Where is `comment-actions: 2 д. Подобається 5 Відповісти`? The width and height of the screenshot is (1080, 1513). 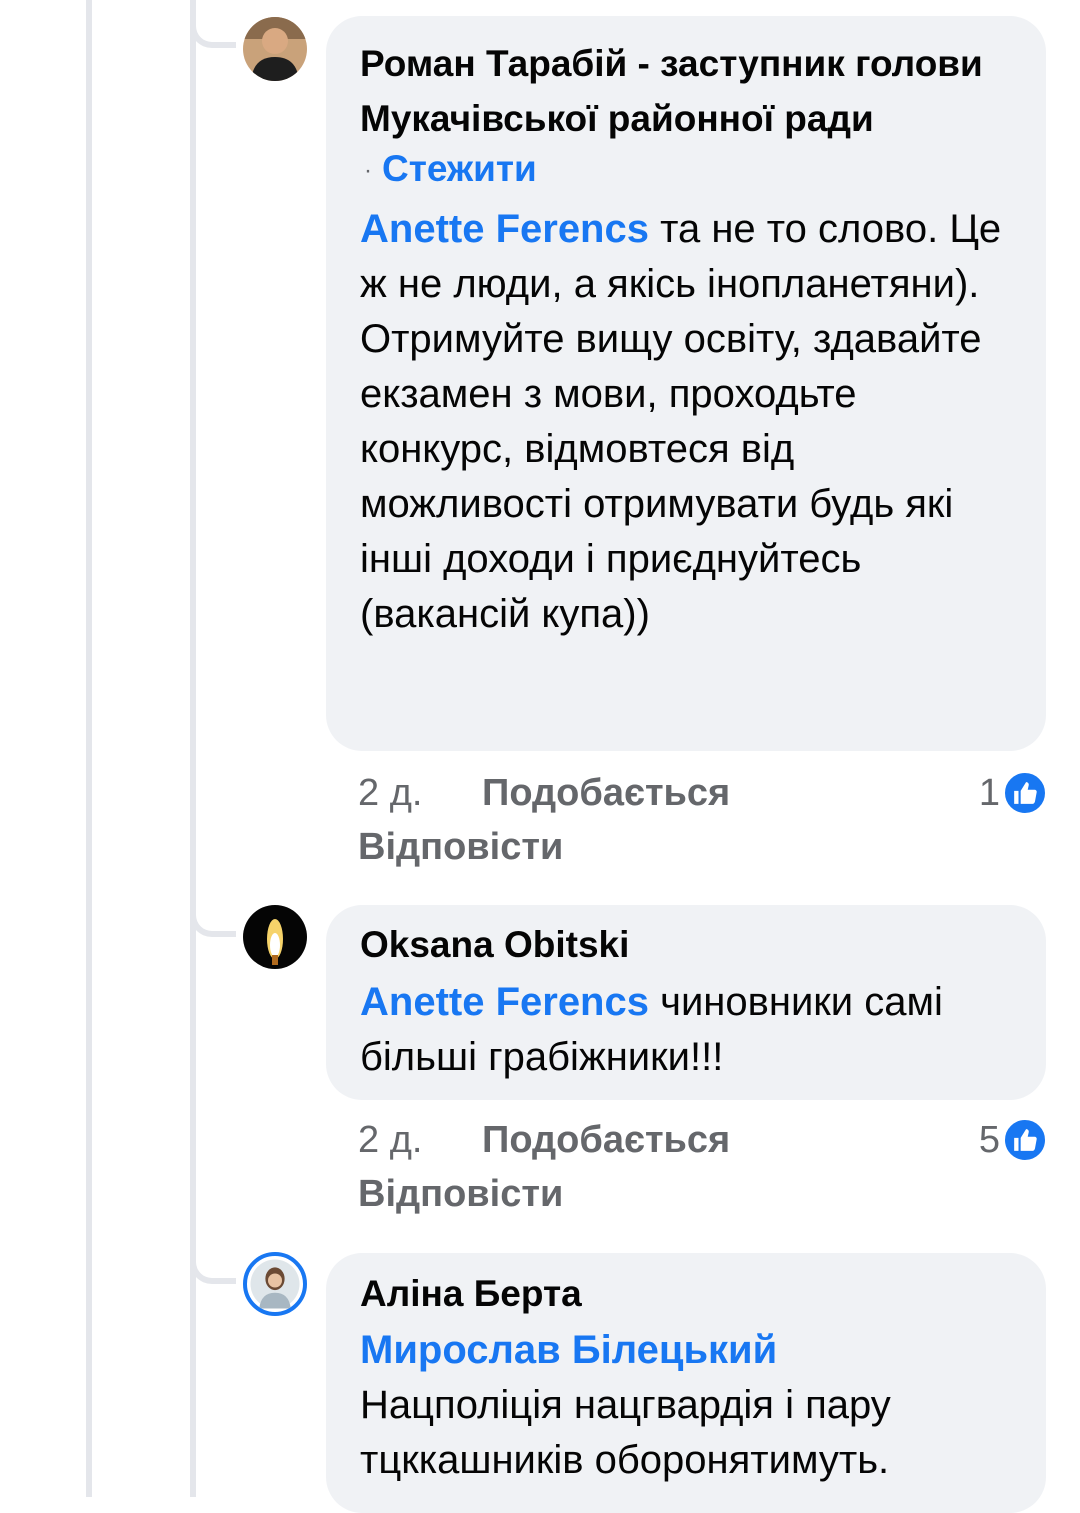
comment-actions: 2 д. Подобається 5 Відповісти is located at coordinates (703, 1167).